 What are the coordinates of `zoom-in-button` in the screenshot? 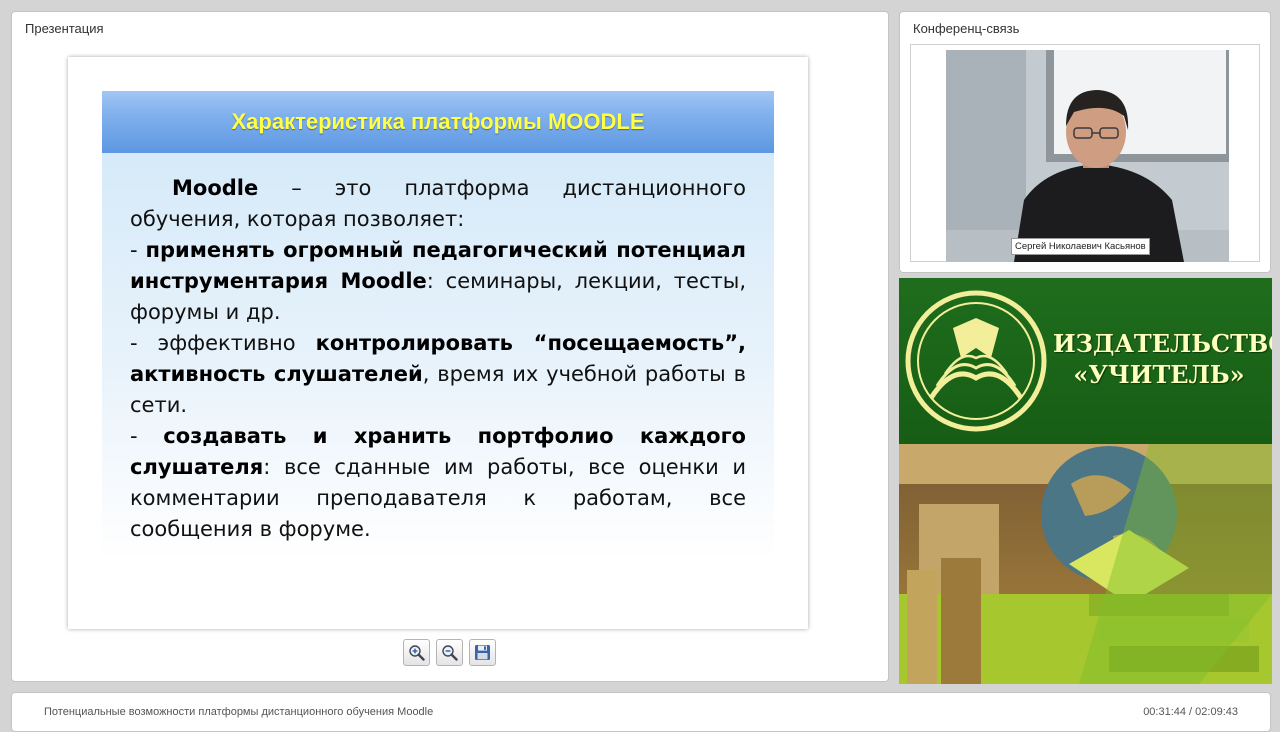 It's located at (416, 652).